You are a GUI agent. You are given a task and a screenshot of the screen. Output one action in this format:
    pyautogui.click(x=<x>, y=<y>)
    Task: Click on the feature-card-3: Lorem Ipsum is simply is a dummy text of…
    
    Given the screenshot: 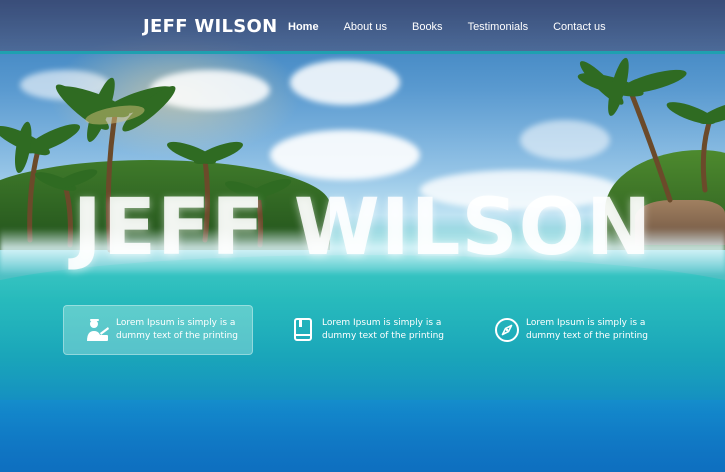 What is the action you would take?
    pyautogui.click(x=569, y=330)
    